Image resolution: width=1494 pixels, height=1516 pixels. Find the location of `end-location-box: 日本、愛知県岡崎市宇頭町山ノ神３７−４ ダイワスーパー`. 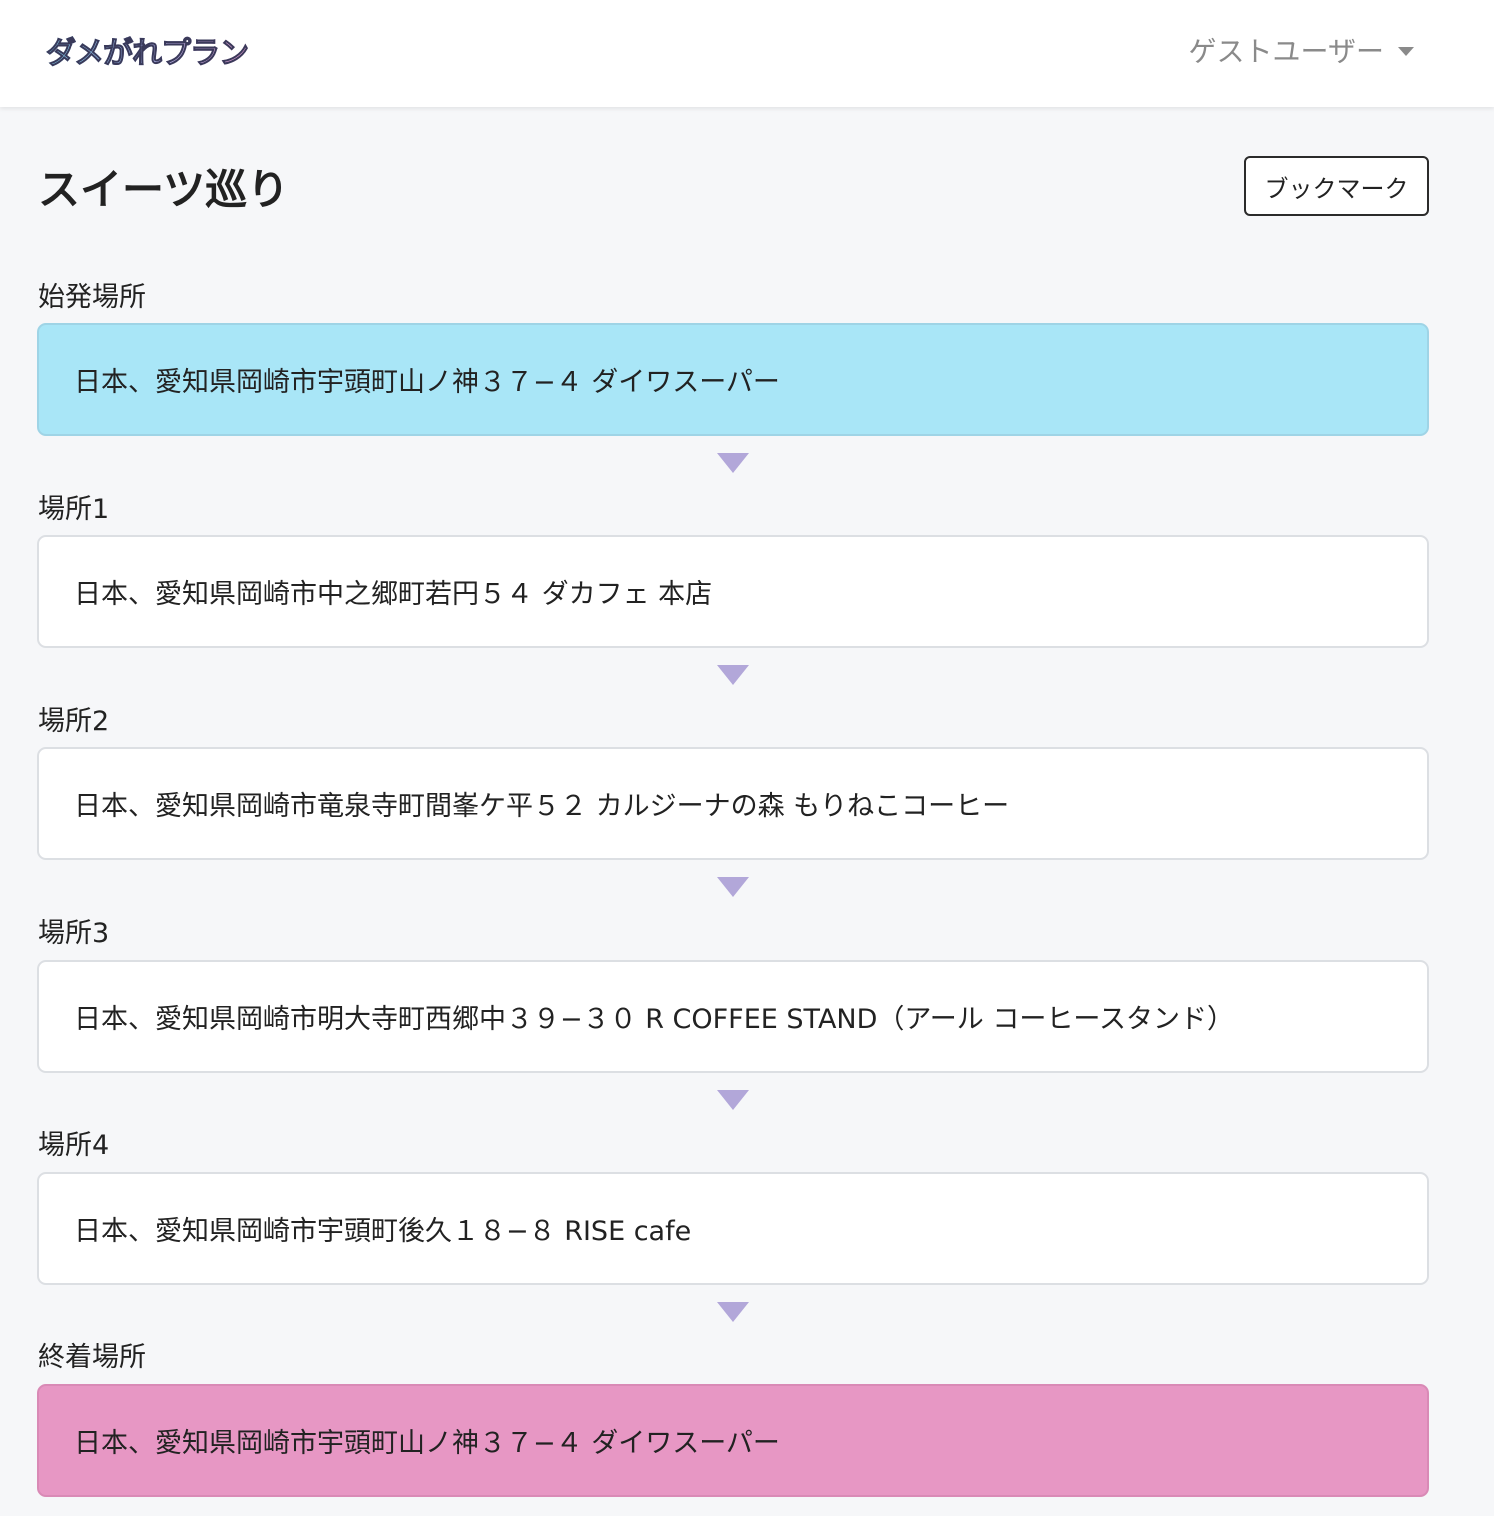

end-location-box: 日本、愛知県岡崎市宇頭町山ノ神３７−４ ダイワスーパー is located at coordinates (733, 1440).